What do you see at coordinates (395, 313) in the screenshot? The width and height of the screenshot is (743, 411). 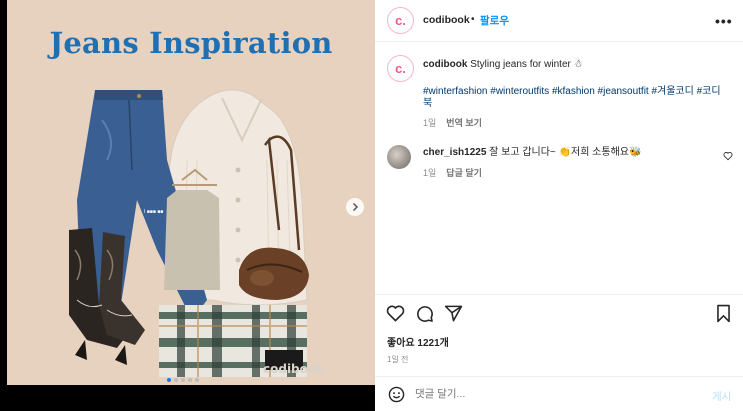 I see `heart-icon` at bounding box center [395, 313].